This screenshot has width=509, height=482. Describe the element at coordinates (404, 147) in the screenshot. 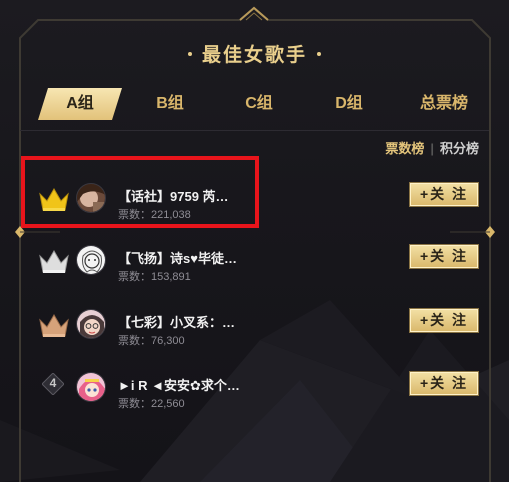

I see `votes-ranking-tab: 票数榜` at that location.